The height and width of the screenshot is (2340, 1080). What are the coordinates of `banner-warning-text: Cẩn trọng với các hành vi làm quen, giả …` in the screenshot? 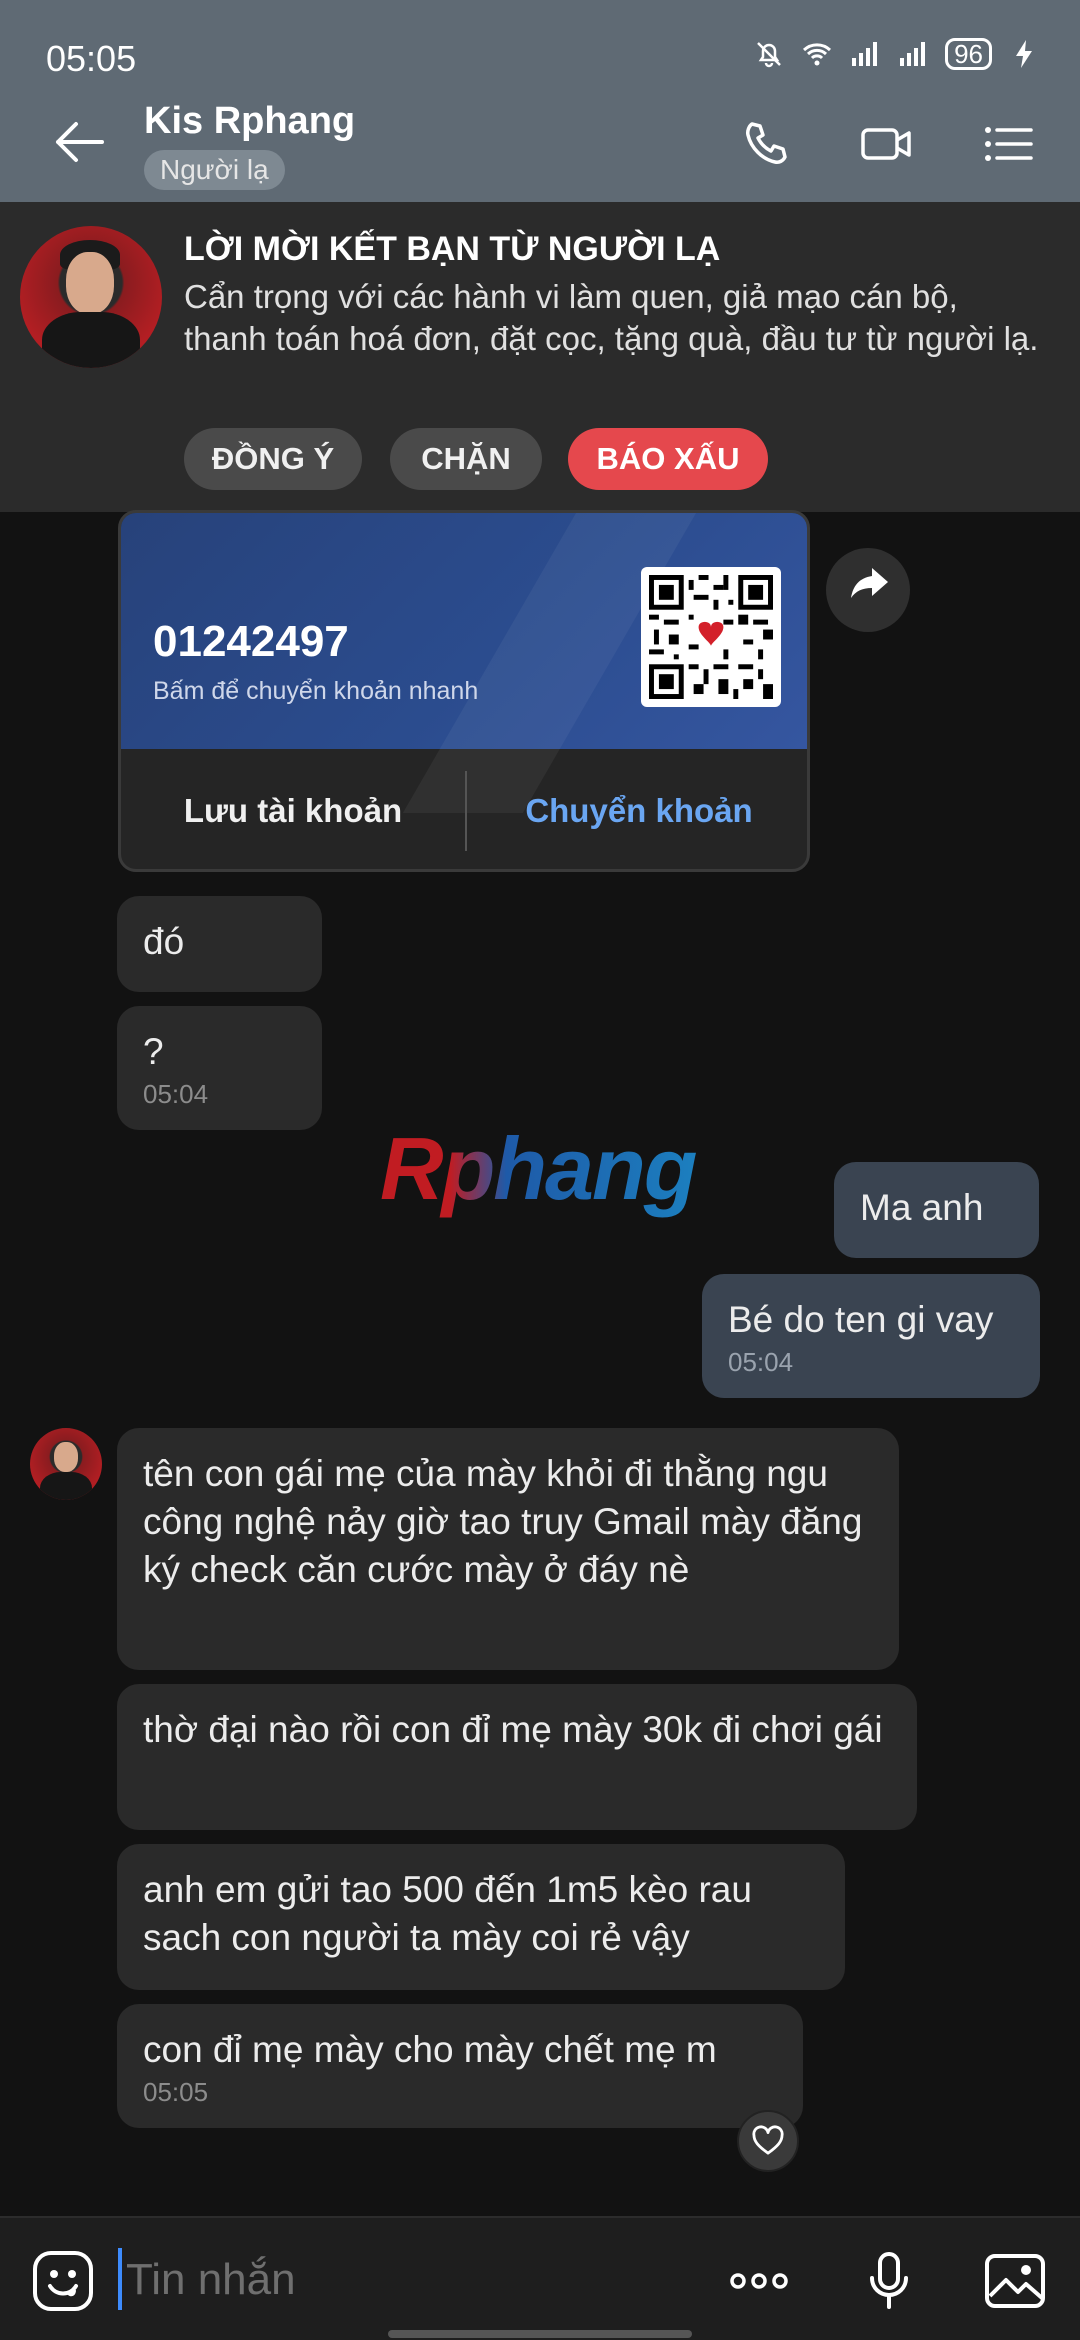 It's located at (611, 317).